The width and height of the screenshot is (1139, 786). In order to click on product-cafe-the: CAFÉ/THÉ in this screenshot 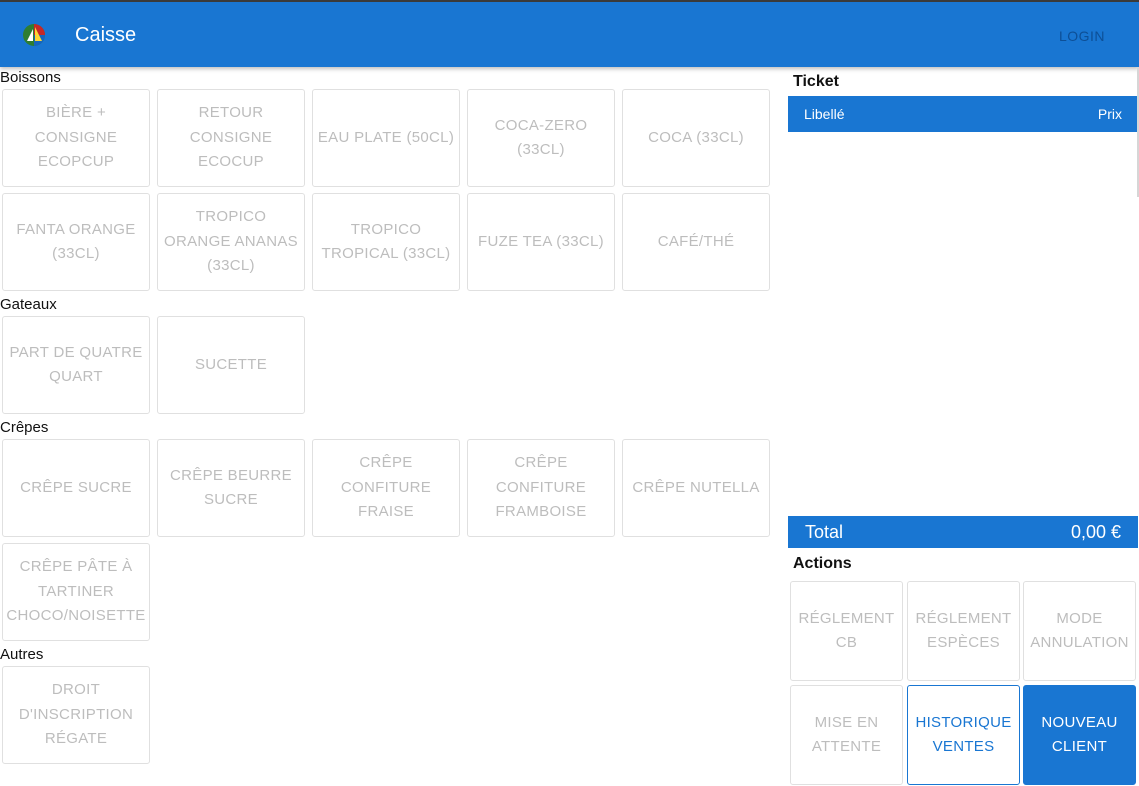, I will do `click(696, 242)`.